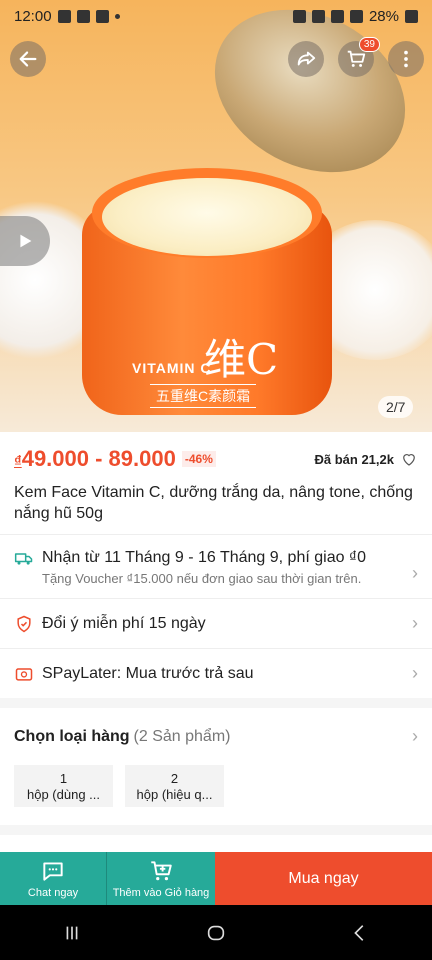  I want to click on facebook-icon, so click(64, 16).